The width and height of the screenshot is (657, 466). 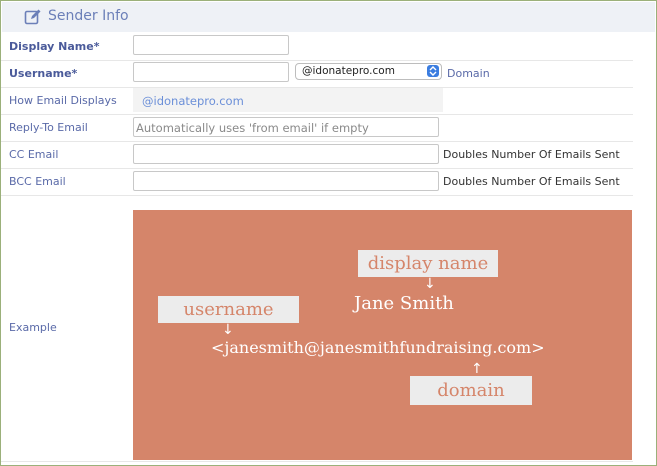 I want to click on reply-to-input: Automatically uses 'from email' if empty, so click(x=286, y=127).